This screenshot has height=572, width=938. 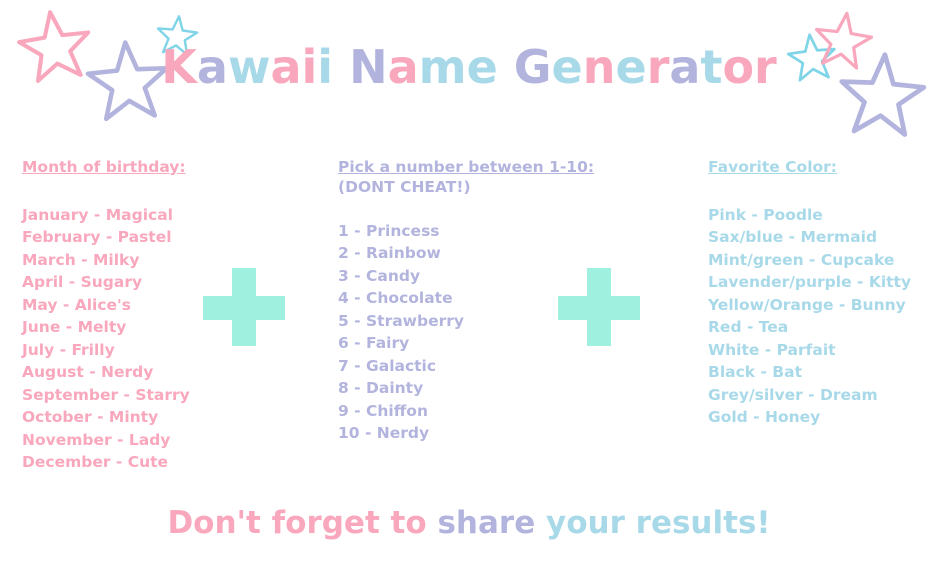 I want to click on number-list-item: 4 - Chocolate, so click(x=395, y=298).